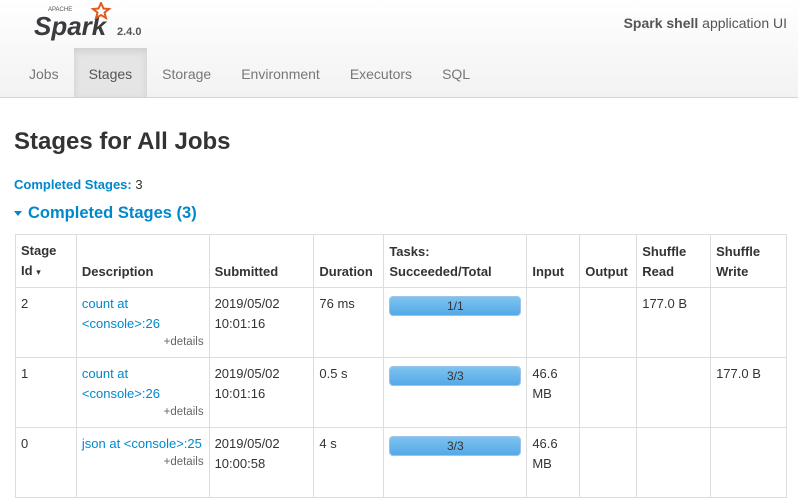 Image resolution: width=798 pixels, height=498 pixels. What do you see at coordinates (744, 23) in the screenshot?
I see `app-title-suffix: application UI` at bounding box center [744, 23].